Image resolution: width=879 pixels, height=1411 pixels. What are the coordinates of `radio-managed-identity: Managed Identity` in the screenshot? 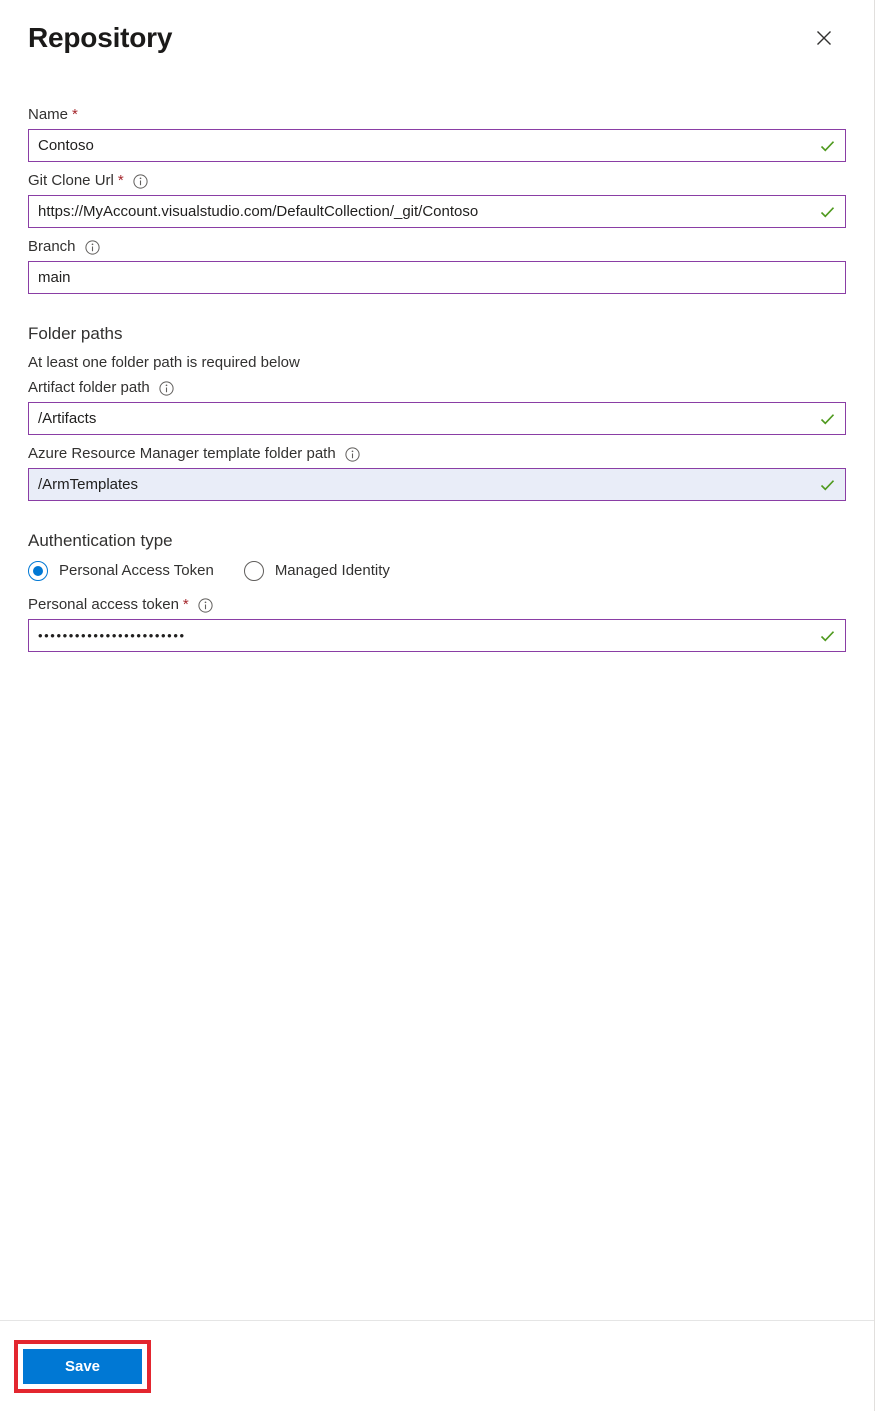 It's located at (316, 571).